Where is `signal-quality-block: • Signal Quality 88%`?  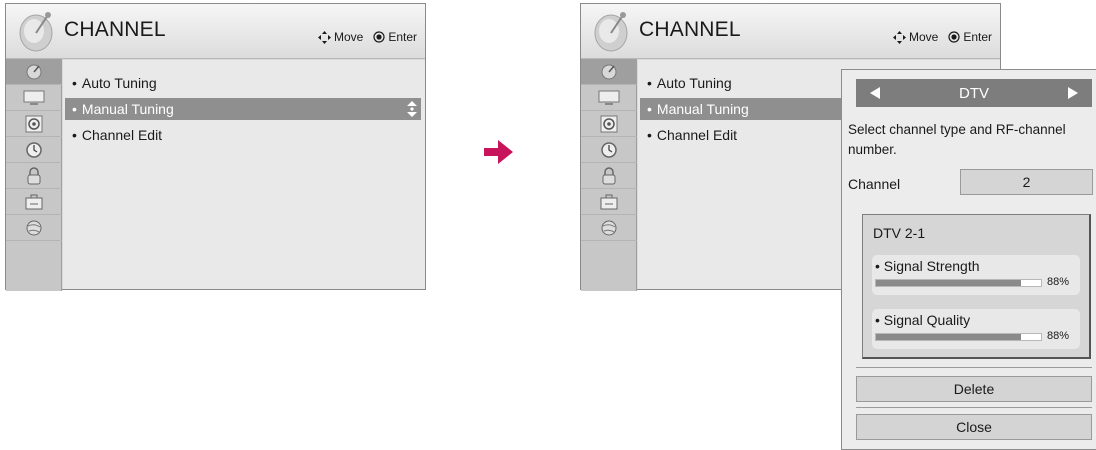
signal-quality-block: • Signal Quality 88% is located at coordinates (976, 329).